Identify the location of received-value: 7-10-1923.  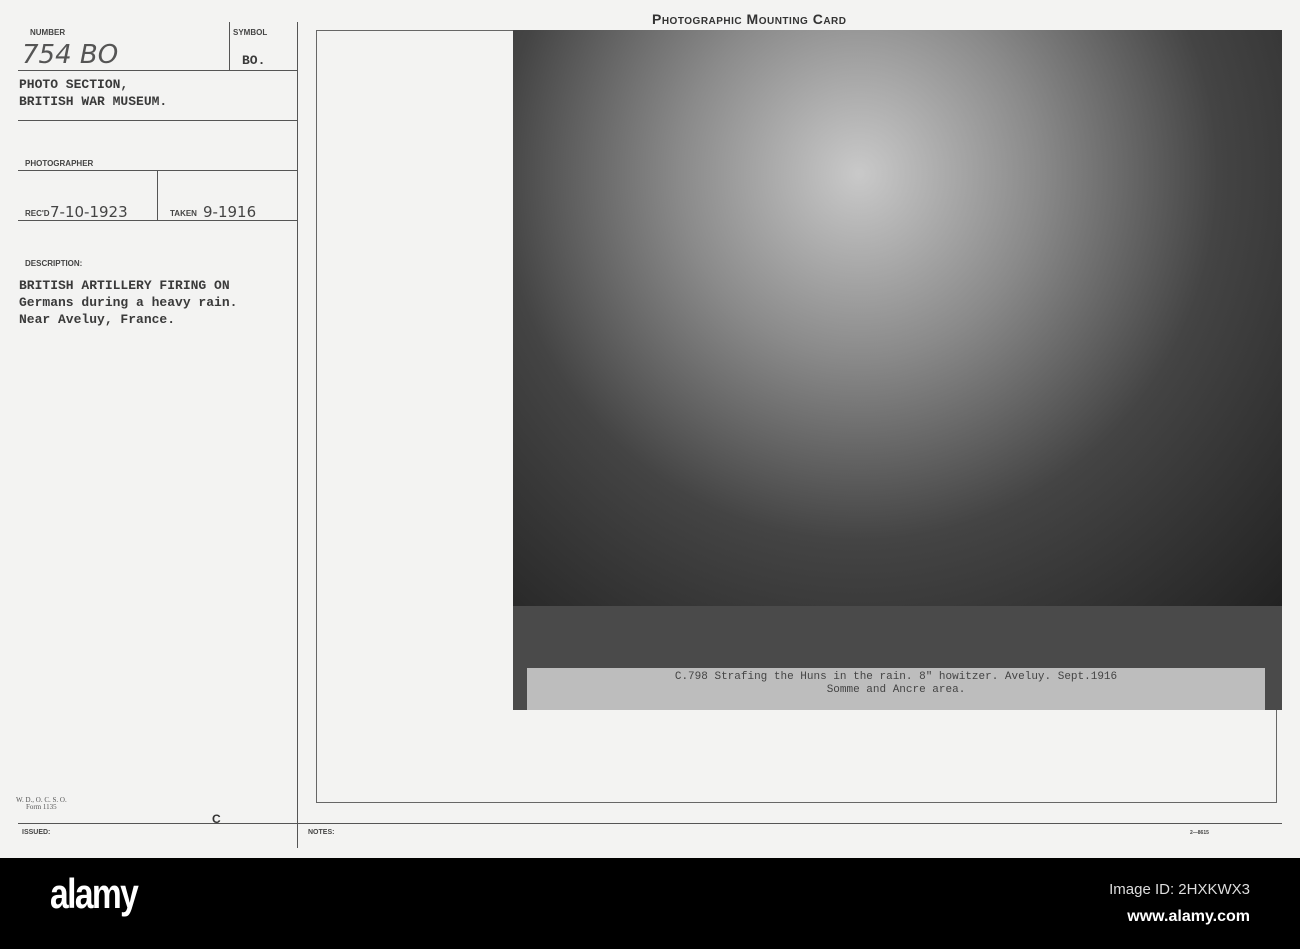
(89, 212).